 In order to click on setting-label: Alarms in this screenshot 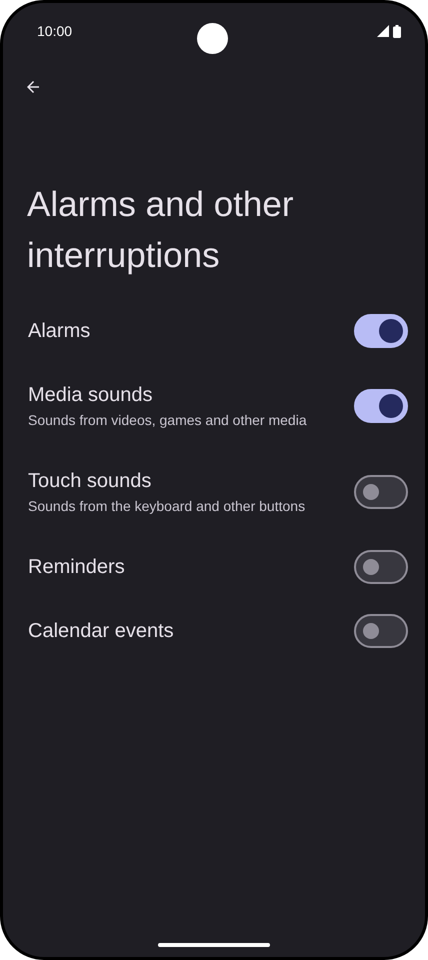, I will do `click(59, 331)`.